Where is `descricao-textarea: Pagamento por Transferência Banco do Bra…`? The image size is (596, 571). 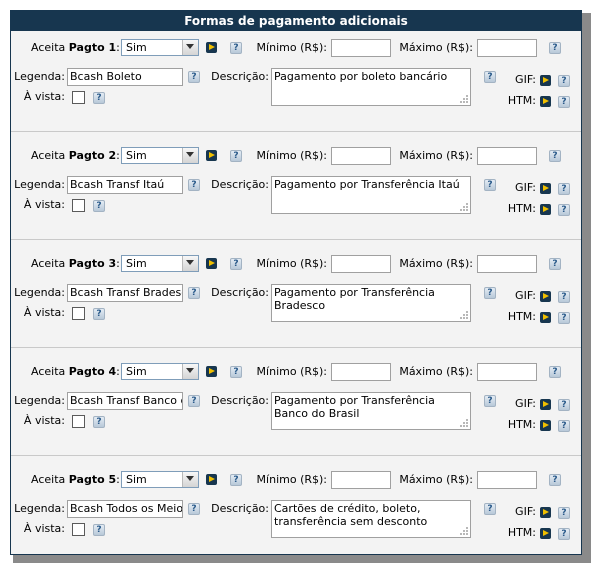
descricao-textarea: Pagamento por Transferência Banco do Bra… is located at coordinates (371, 411).